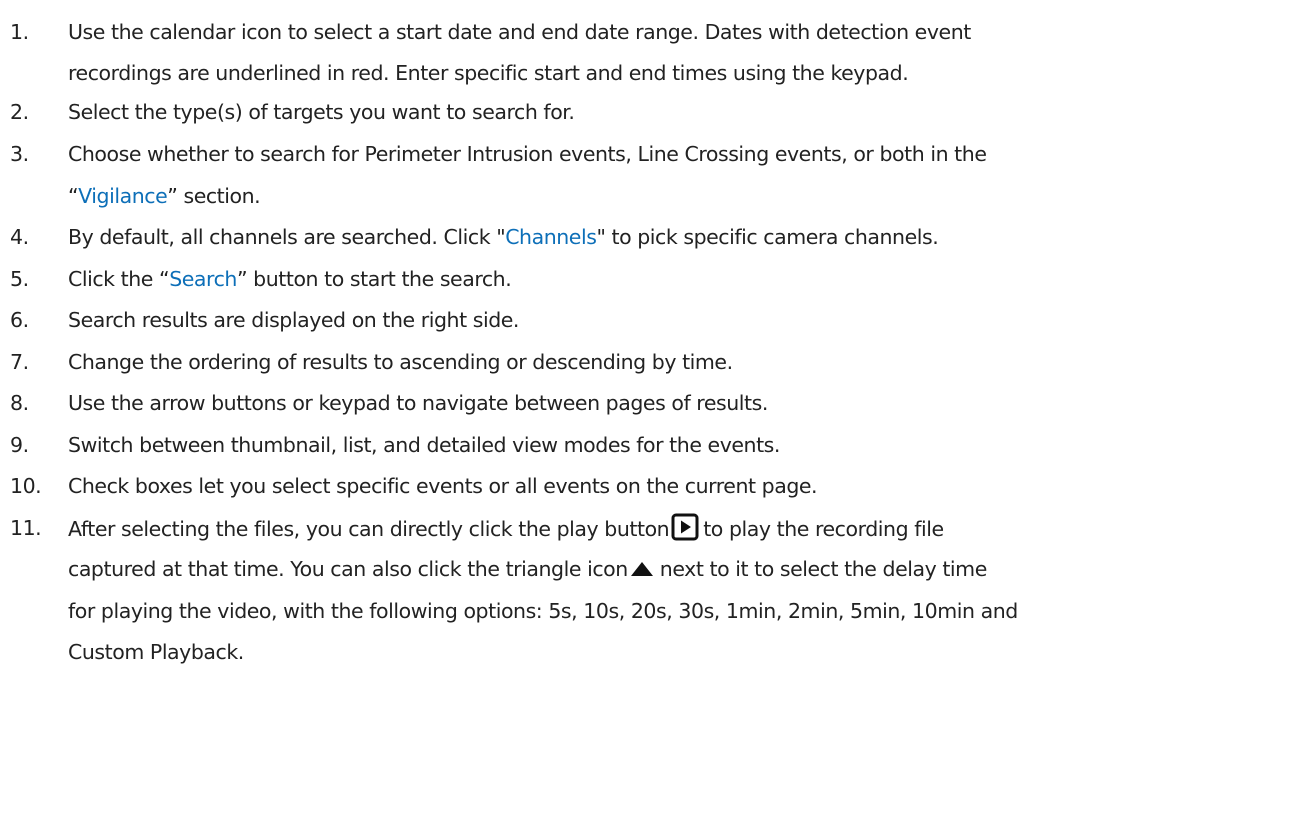  I want to click on item-text-line: Custom Playback., so click(156, 652).